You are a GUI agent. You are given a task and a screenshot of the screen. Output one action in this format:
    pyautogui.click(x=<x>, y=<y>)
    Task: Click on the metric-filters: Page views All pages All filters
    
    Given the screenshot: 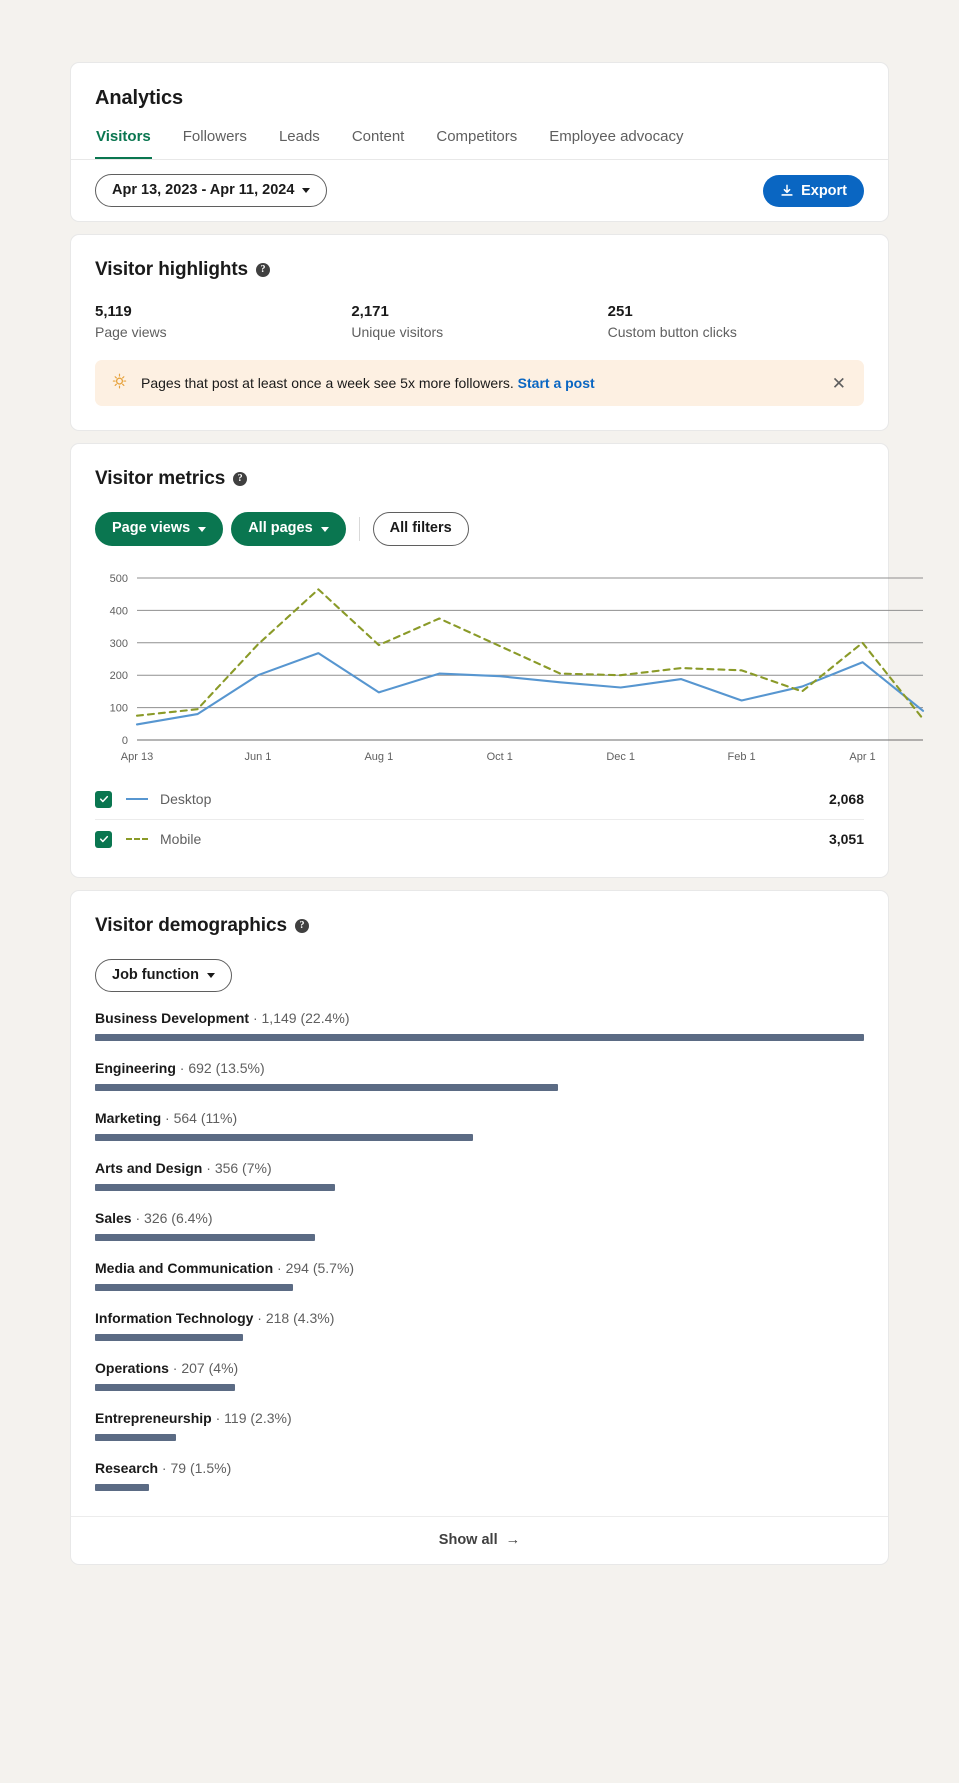 What is the action you would take?
    pyautogui.click(x=479, y=518)
    